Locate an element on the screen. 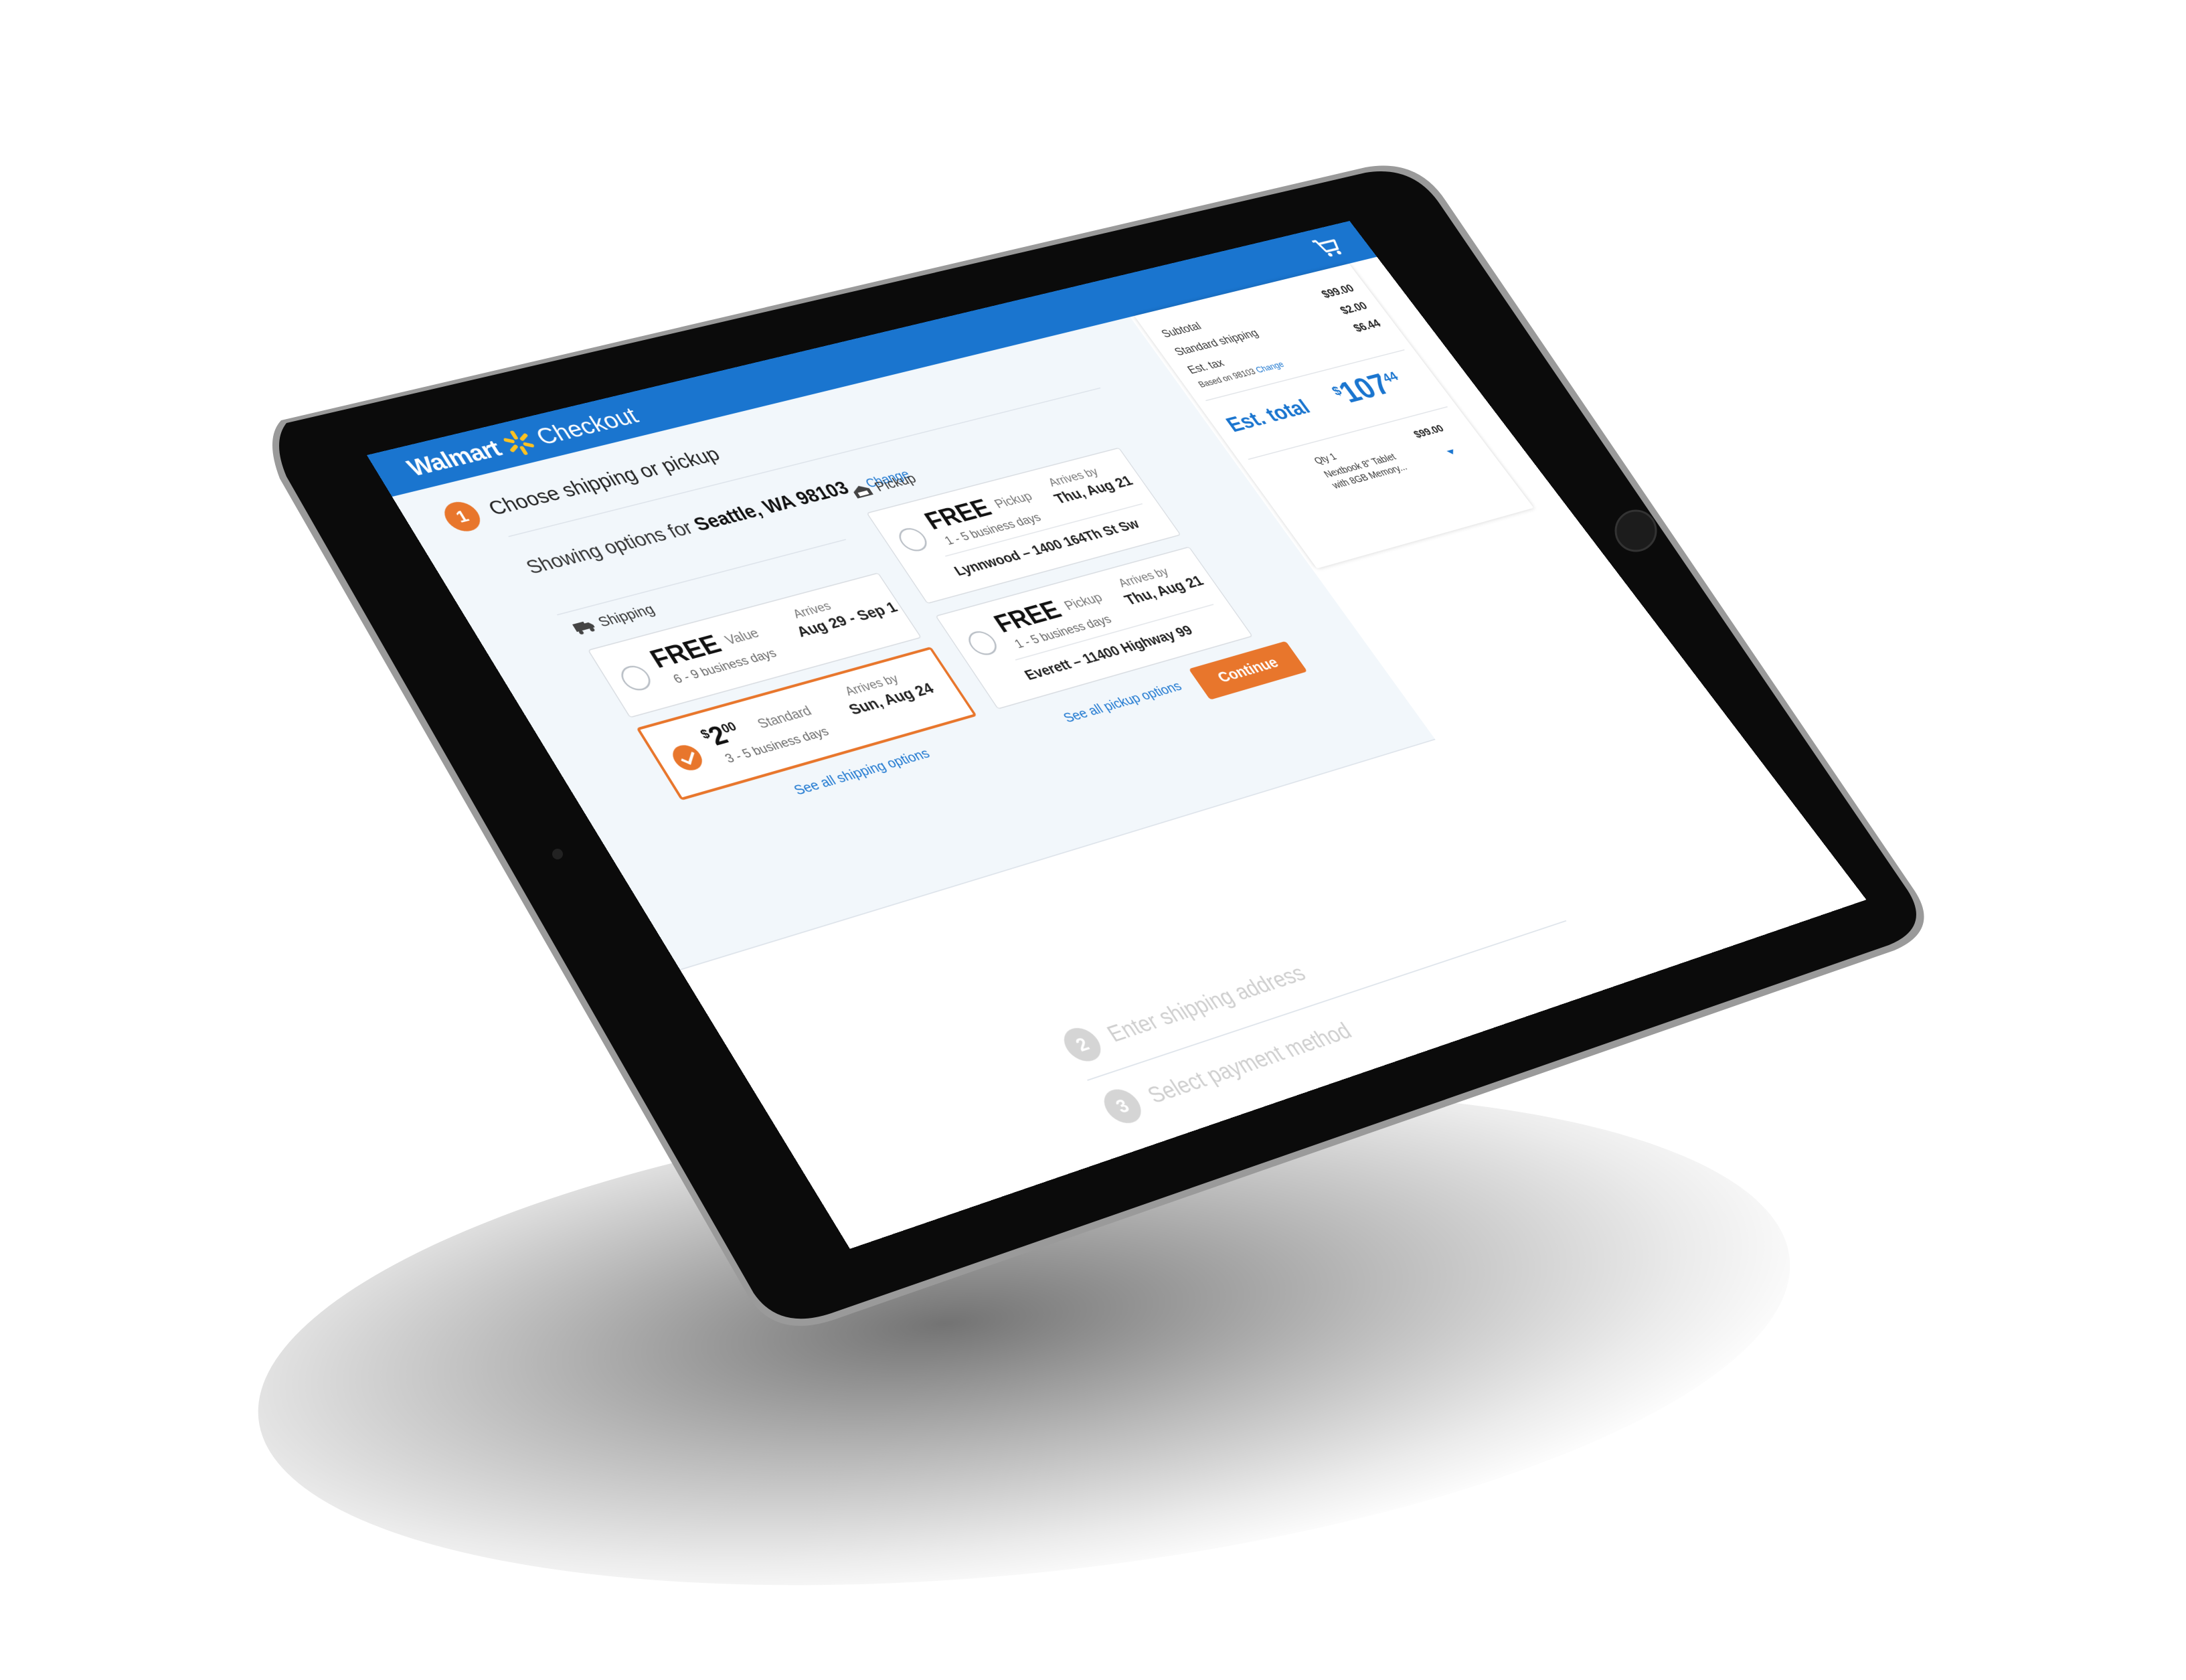  check-icon is located at coordinates (688, 756).